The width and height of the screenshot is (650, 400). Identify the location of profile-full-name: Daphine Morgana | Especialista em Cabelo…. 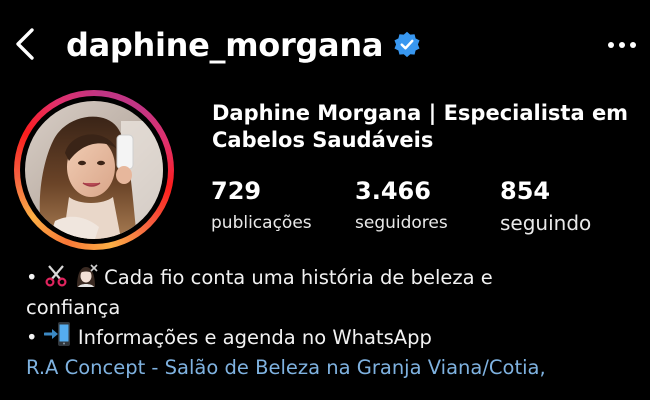
(420, 126).